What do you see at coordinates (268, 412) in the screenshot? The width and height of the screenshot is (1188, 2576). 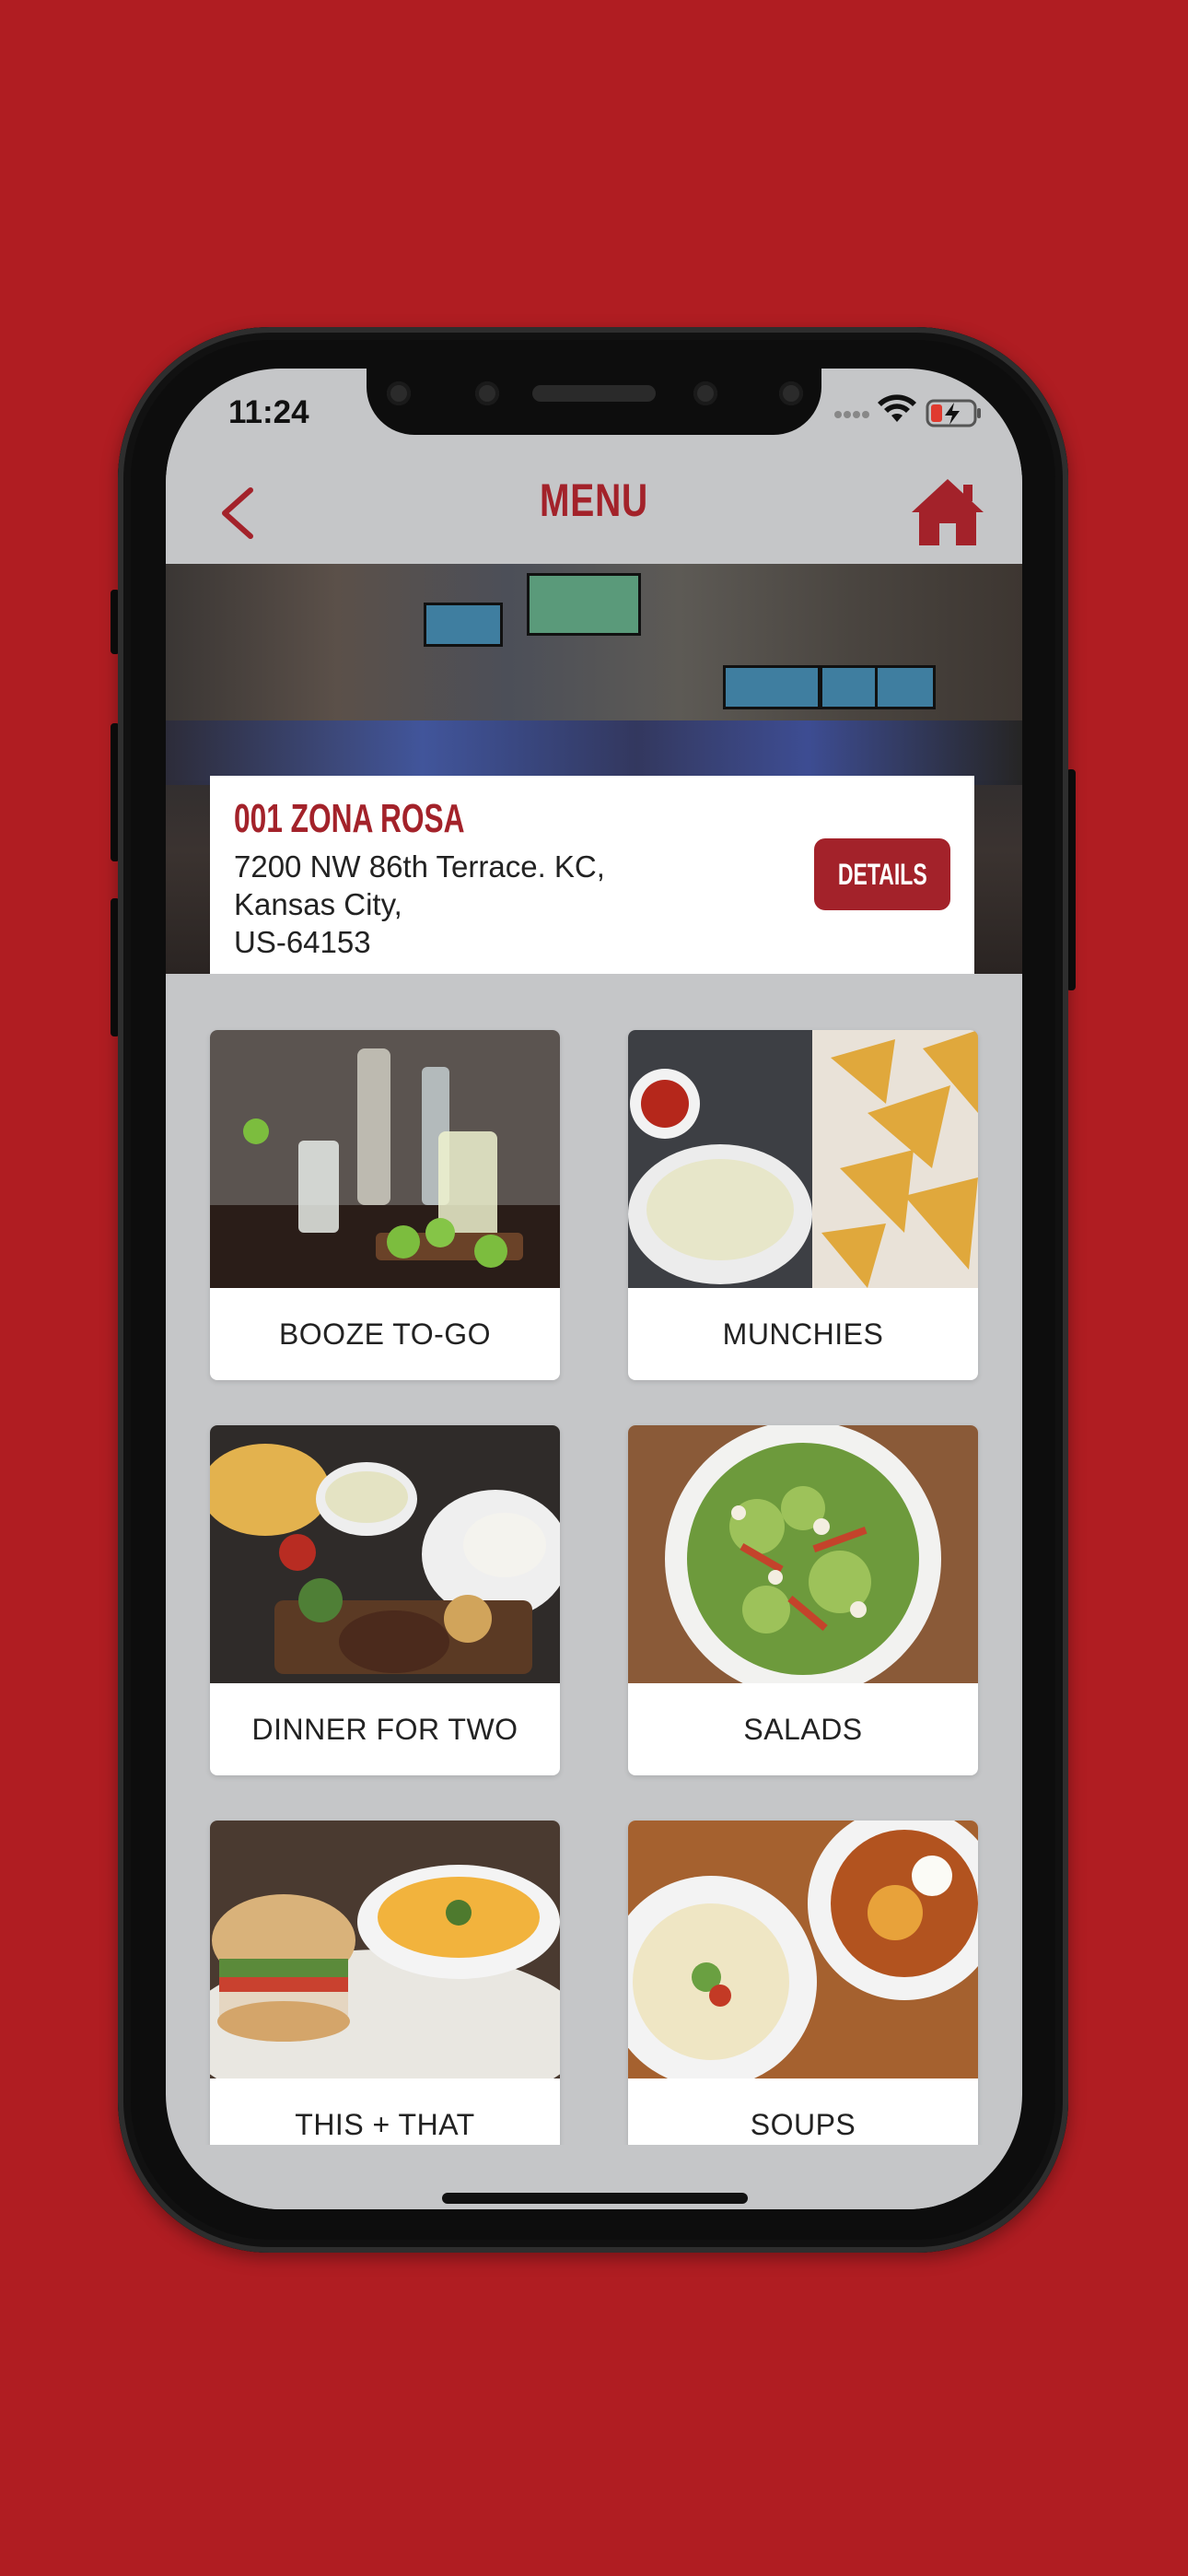 I see `status-time: 11:24` at bounding box center [268, 412].